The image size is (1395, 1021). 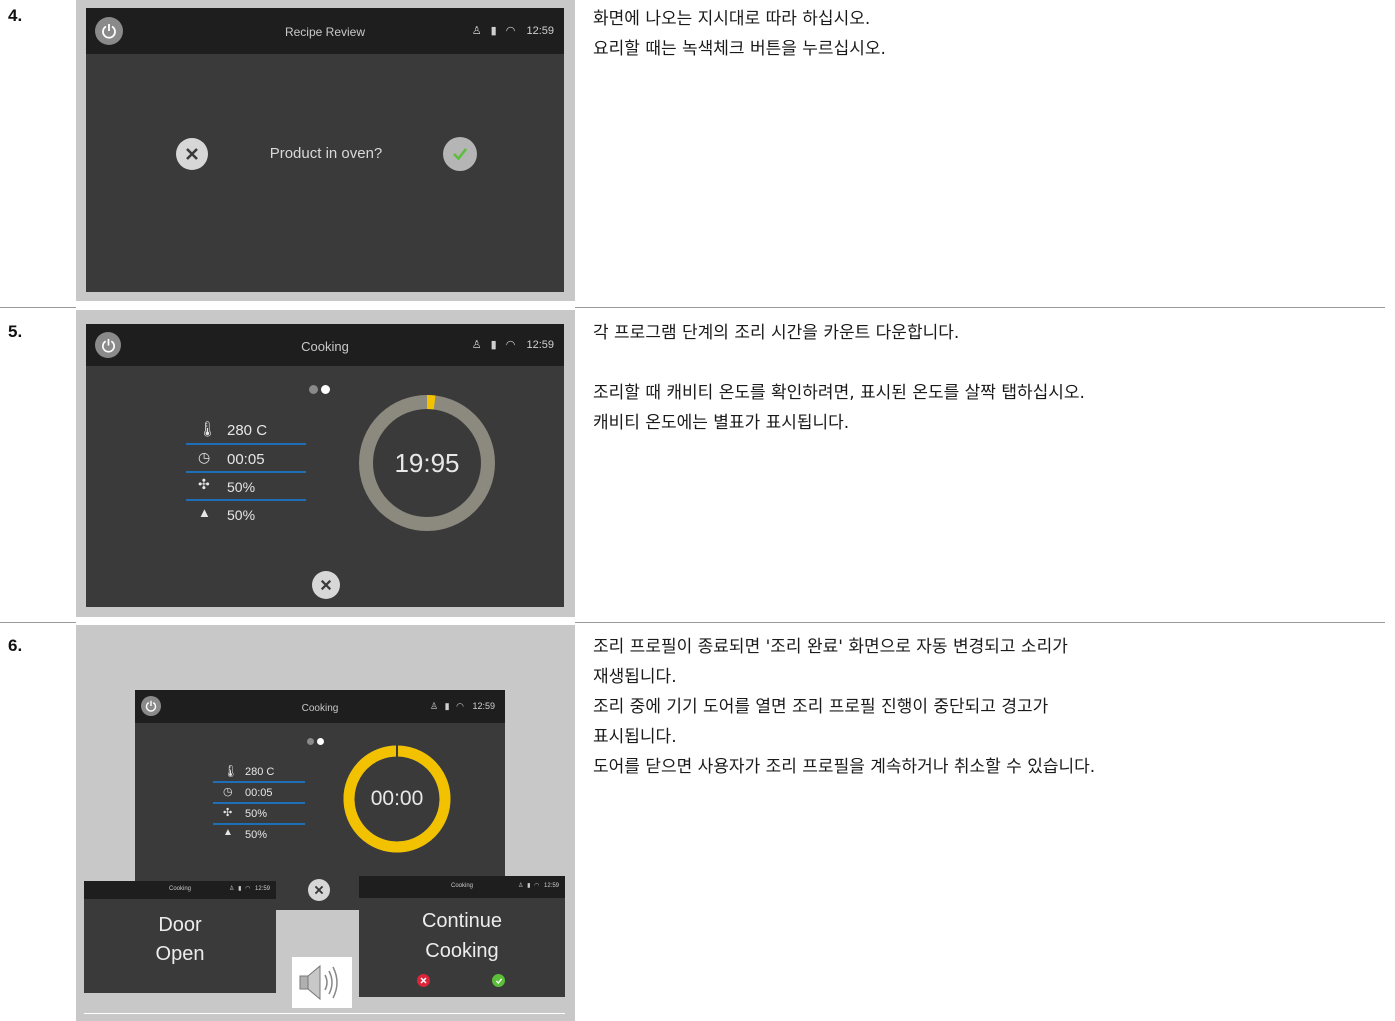 What do you see at coordinates (732, 19) in the screenshot?
I see `description-line: 화면에 나오는 지시대로 따라 하십시오.` at bounding box center [732, 19].